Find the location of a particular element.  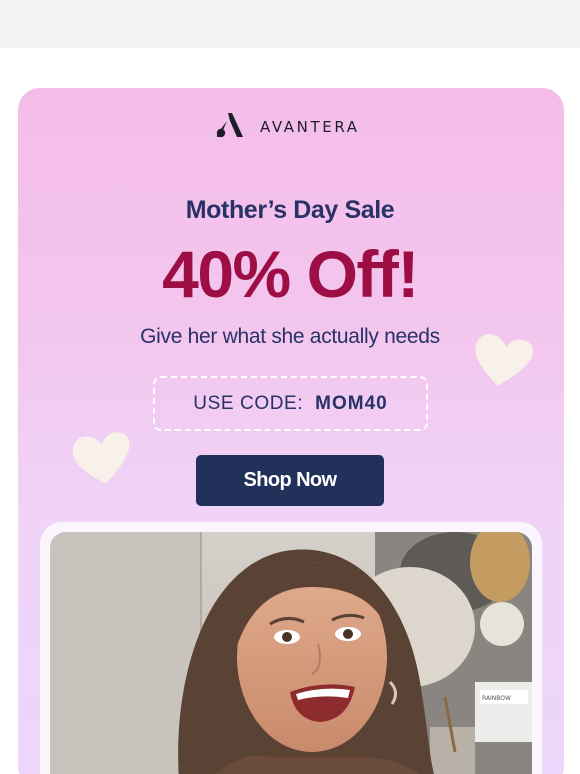

brand-name: AVANTERA is located at coordinates (310, 127).